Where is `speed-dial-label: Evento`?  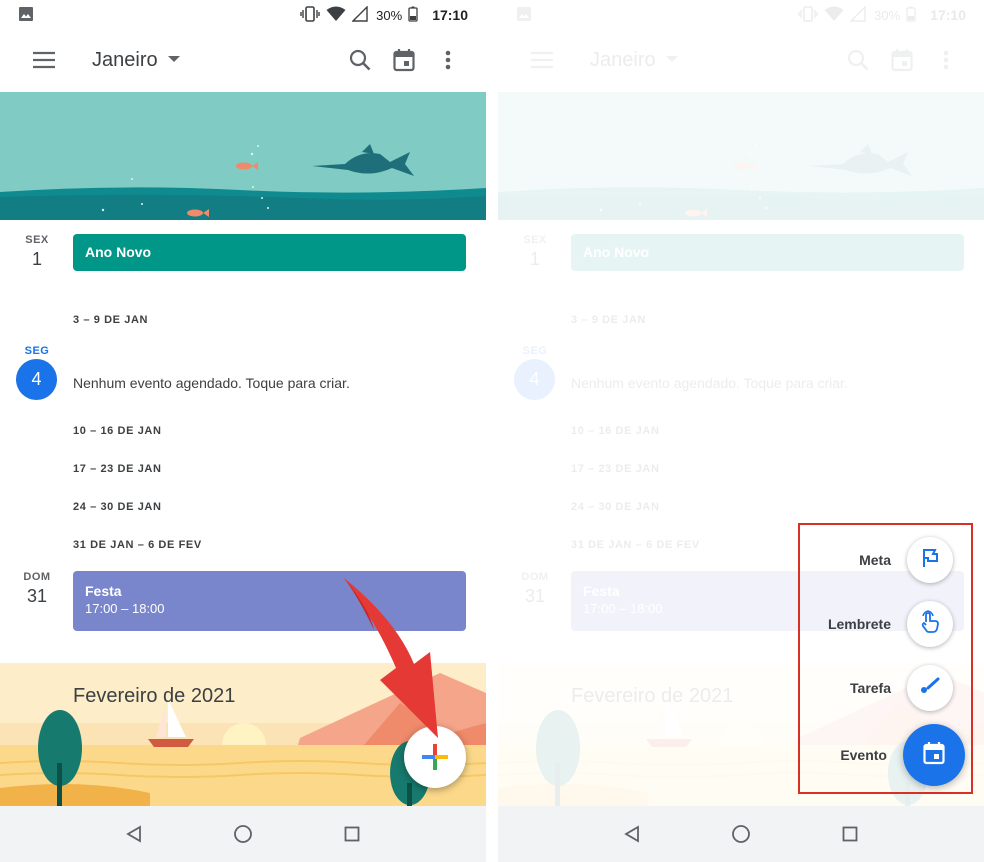
speed-dial-label: Evento is located at coordinates (863, 755).